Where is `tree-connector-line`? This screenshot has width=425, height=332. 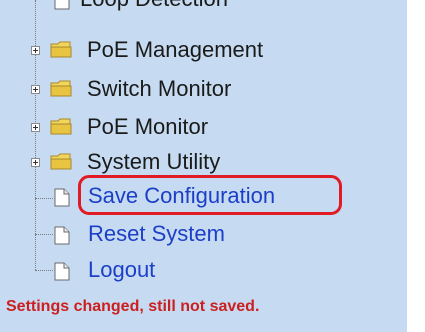 tree-connector-line is located at coordinates (35, 7).